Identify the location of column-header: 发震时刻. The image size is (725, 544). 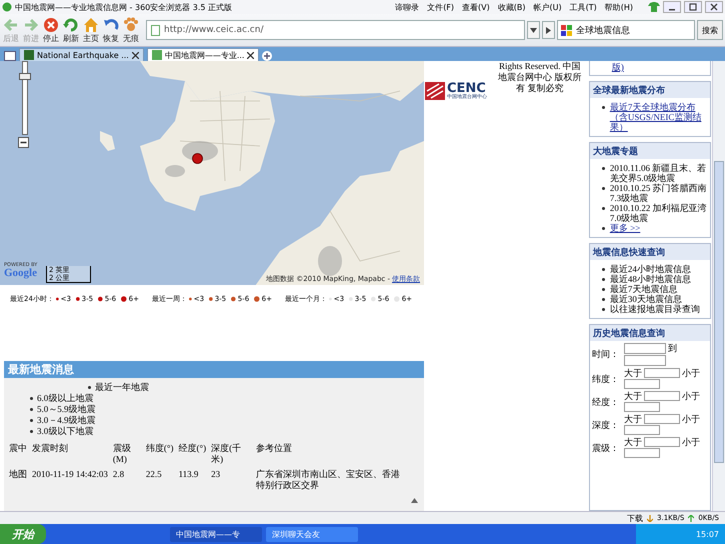
(50, 448).